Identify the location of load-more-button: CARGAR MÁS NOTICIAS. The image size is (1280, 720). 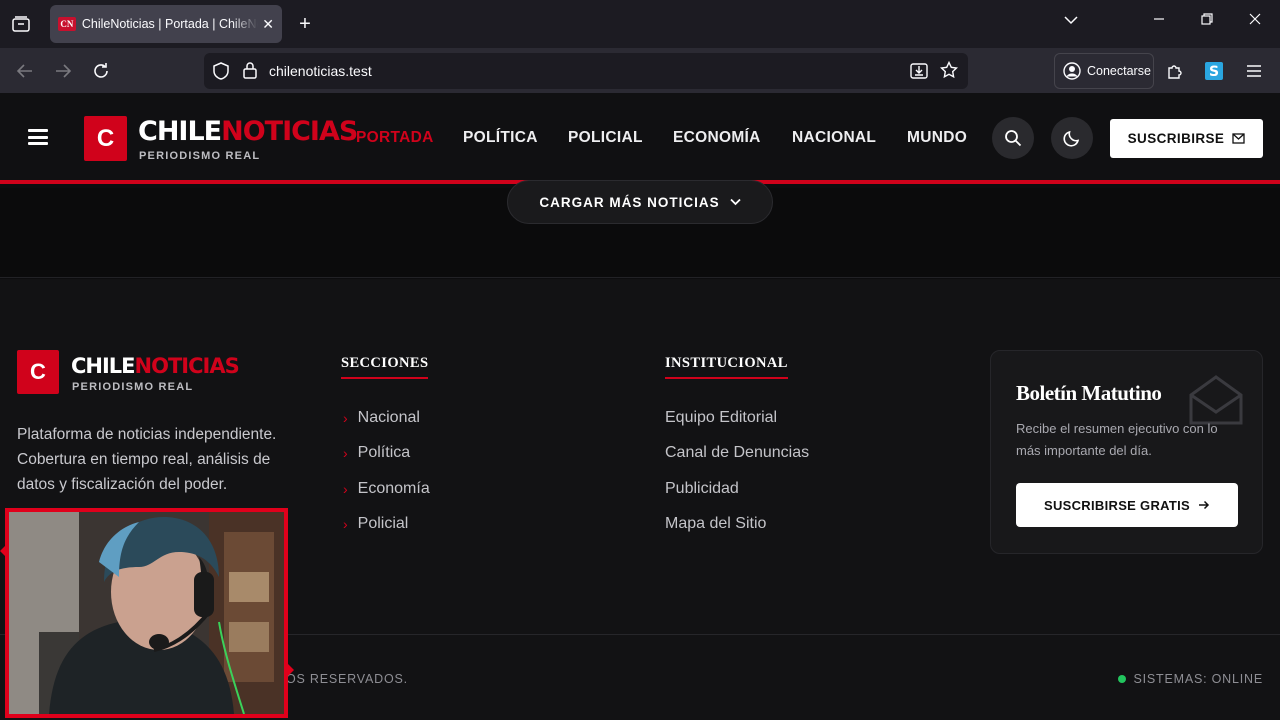
(640, 202).